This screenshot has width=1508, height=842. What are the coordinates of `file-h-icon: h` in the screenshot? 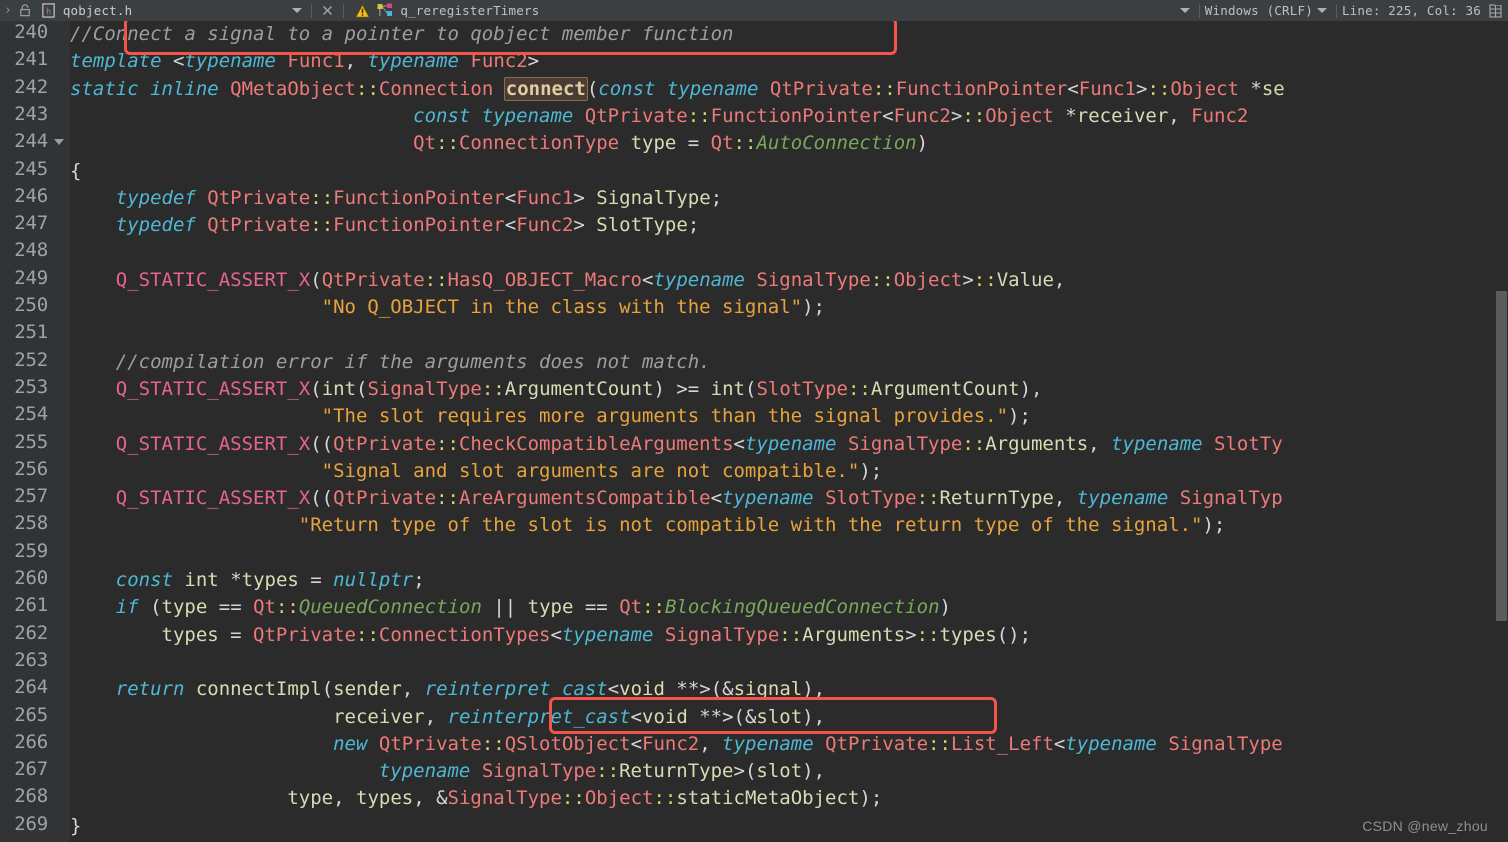 It's located at (48, 10).